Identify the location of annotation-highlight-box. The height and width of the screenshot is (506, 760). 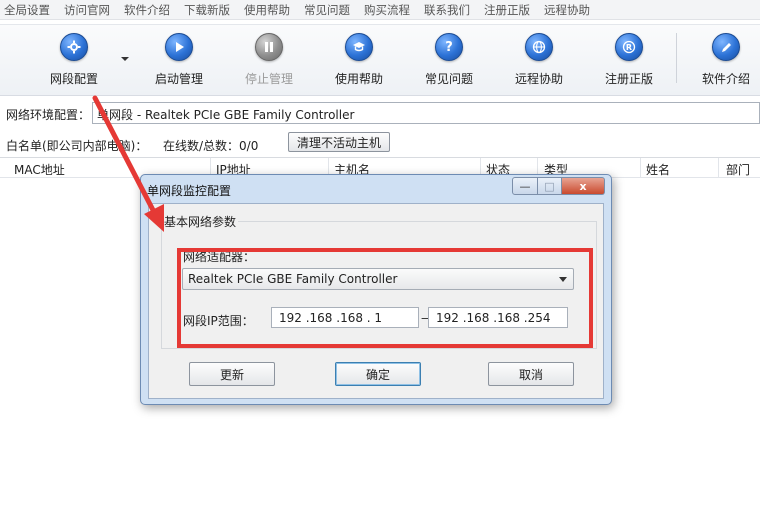
(385, 298).